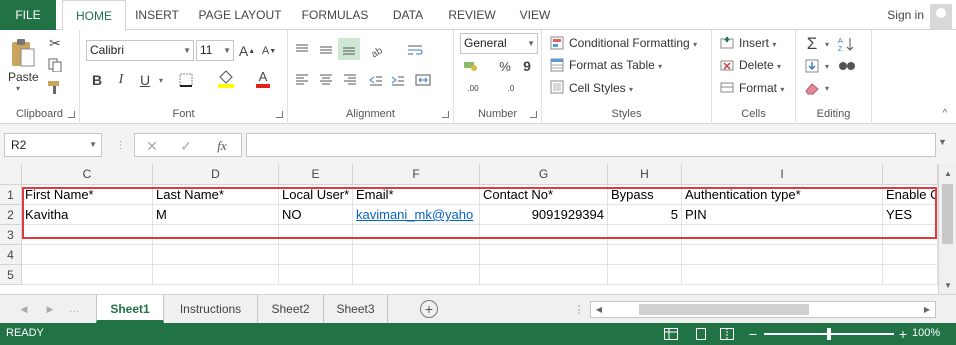 The image size is (956, 345). I want to click on row-header: 1, so click(11, 195).